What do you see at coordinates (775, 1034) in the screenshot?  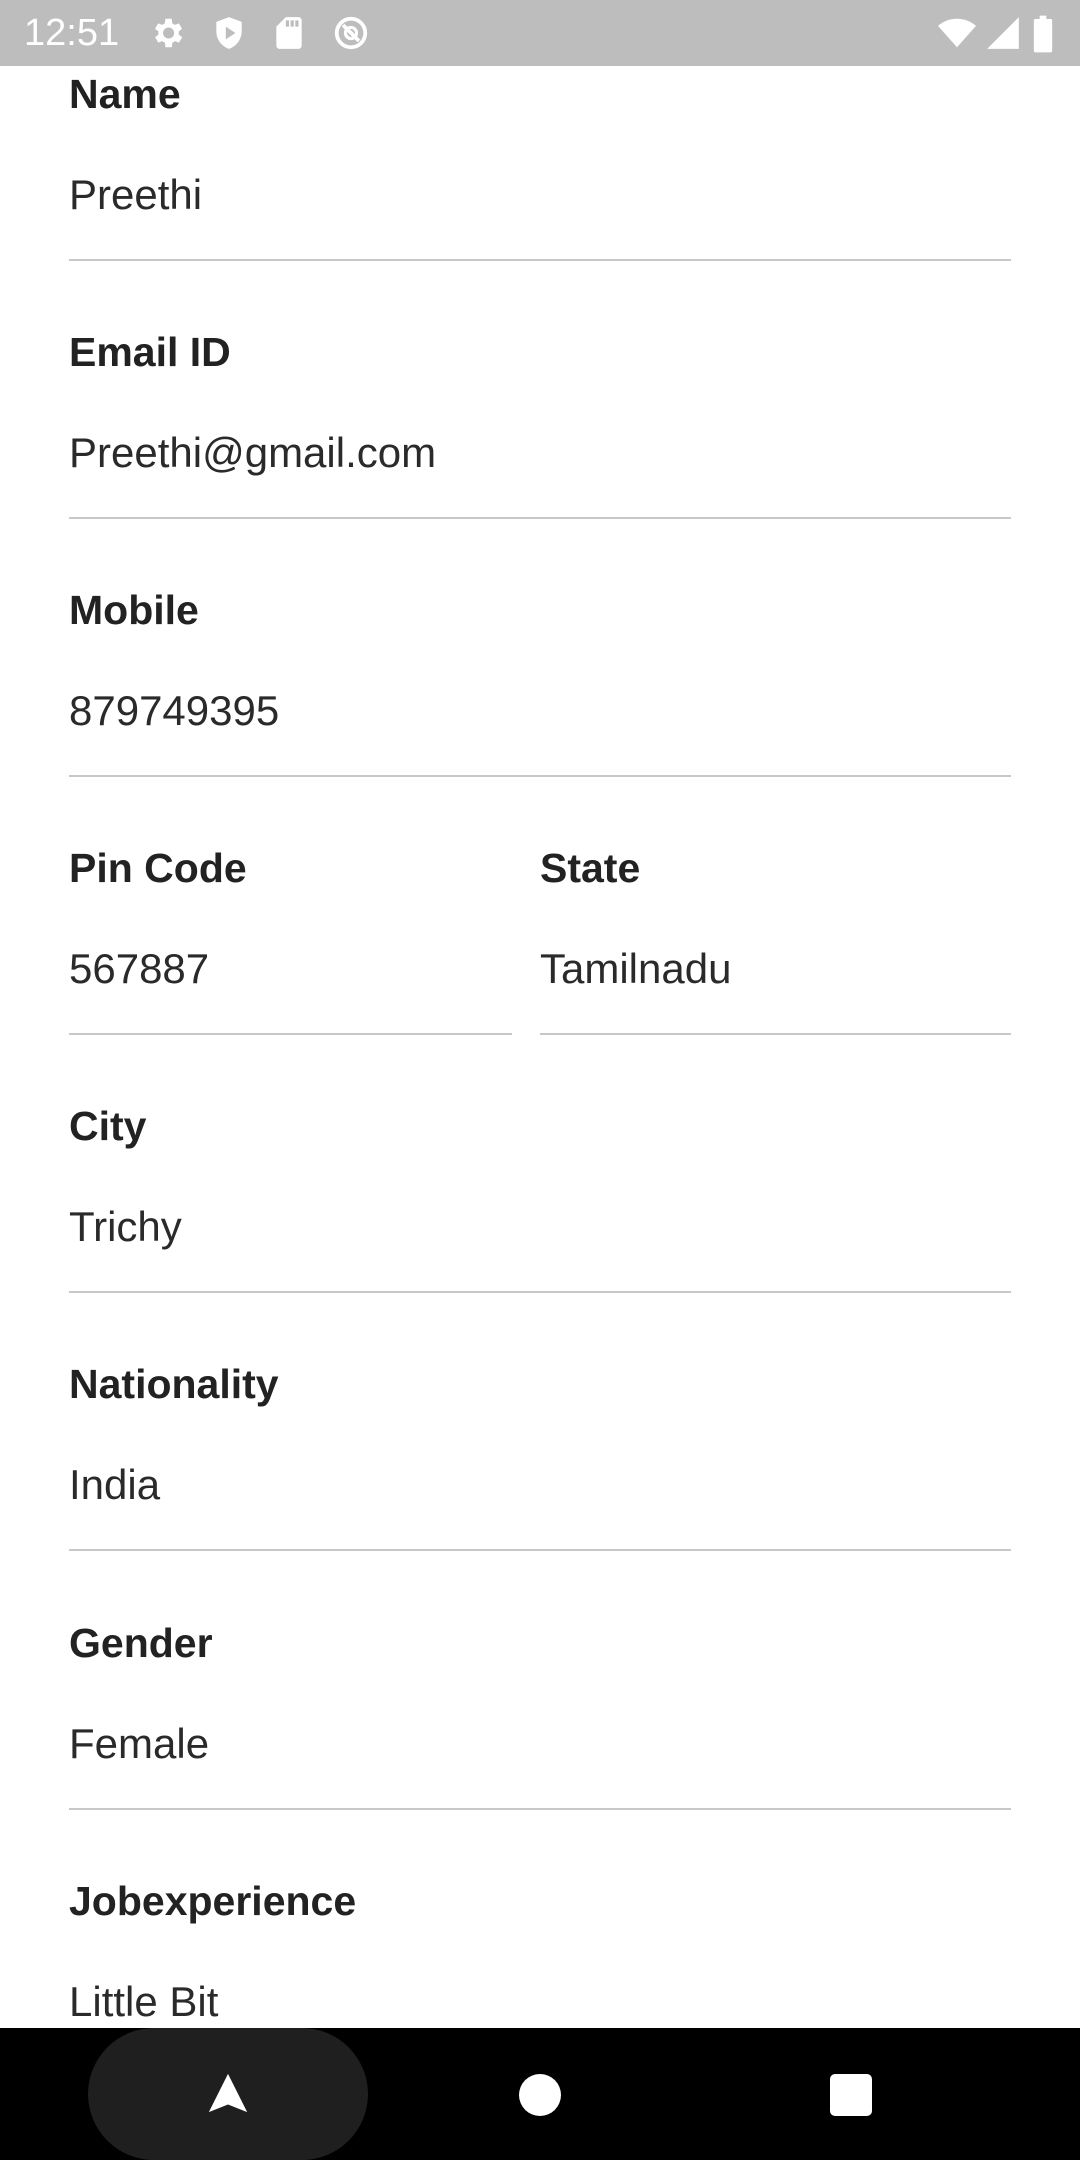 I see `state-underline` at bounding box center [775, 1034].